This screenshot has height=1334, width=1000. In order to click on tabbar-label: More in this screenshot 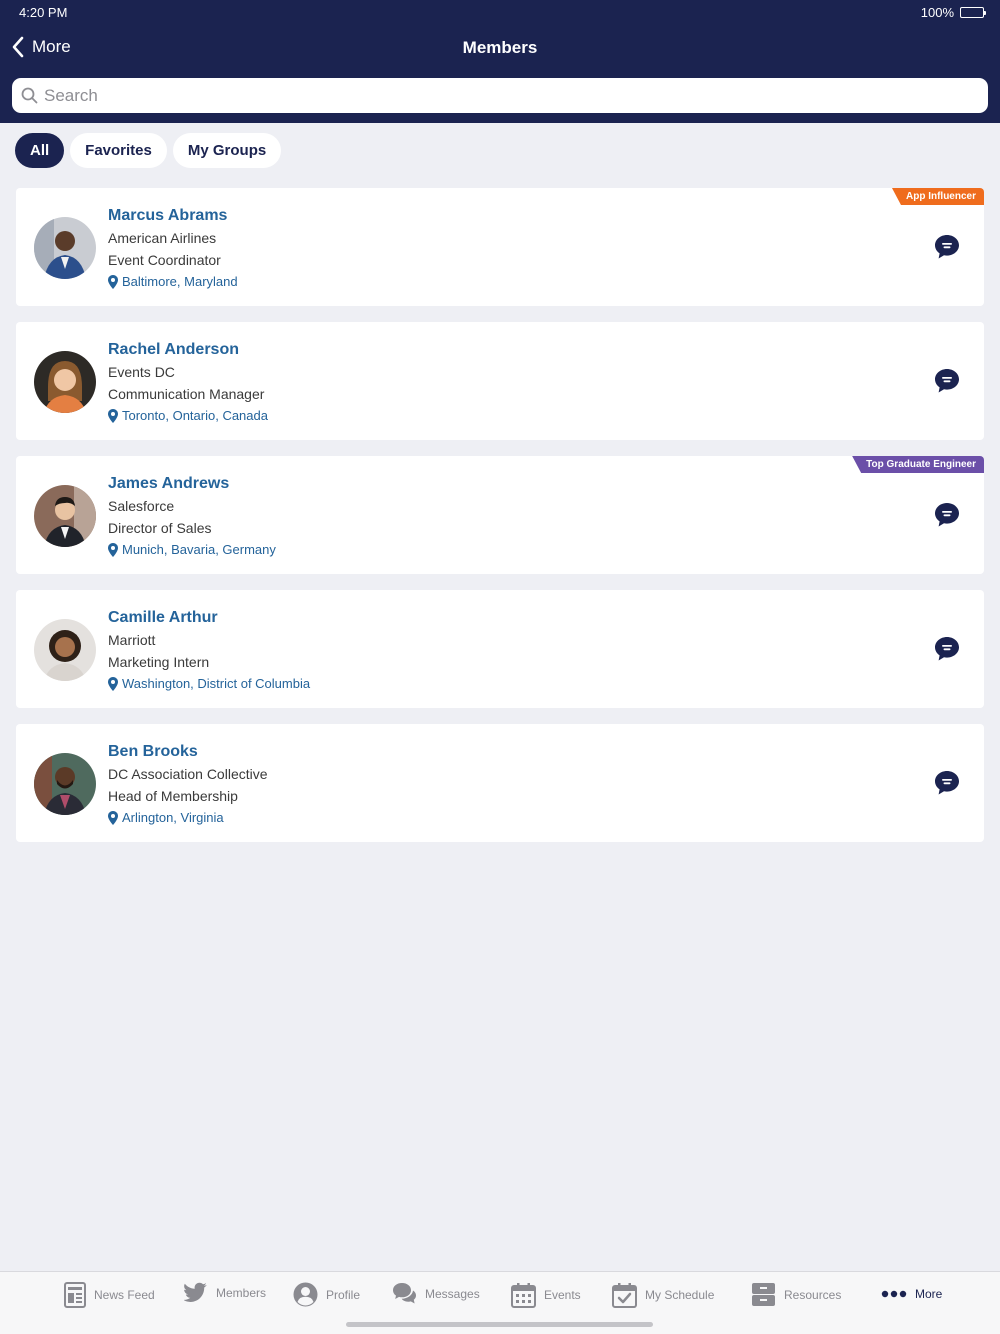, I will do `click(929, 1294)`.